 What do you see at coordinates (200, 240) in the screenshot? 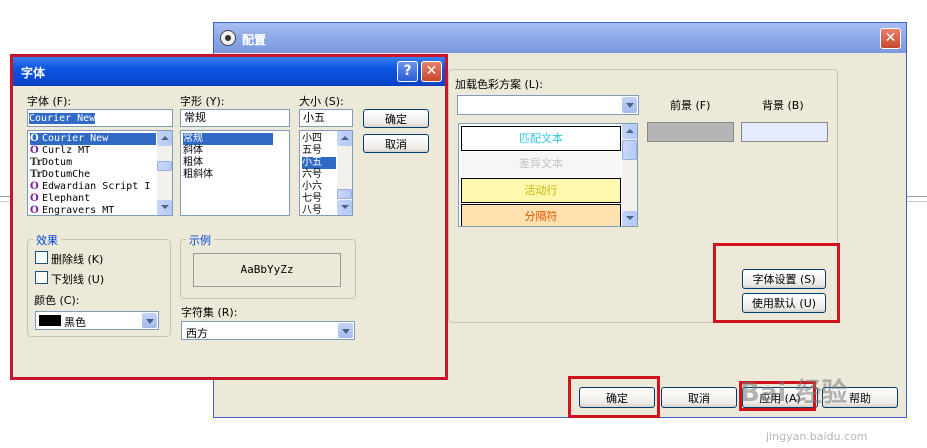
I see `sample-label: 示例` at bounding box center [200, 240].